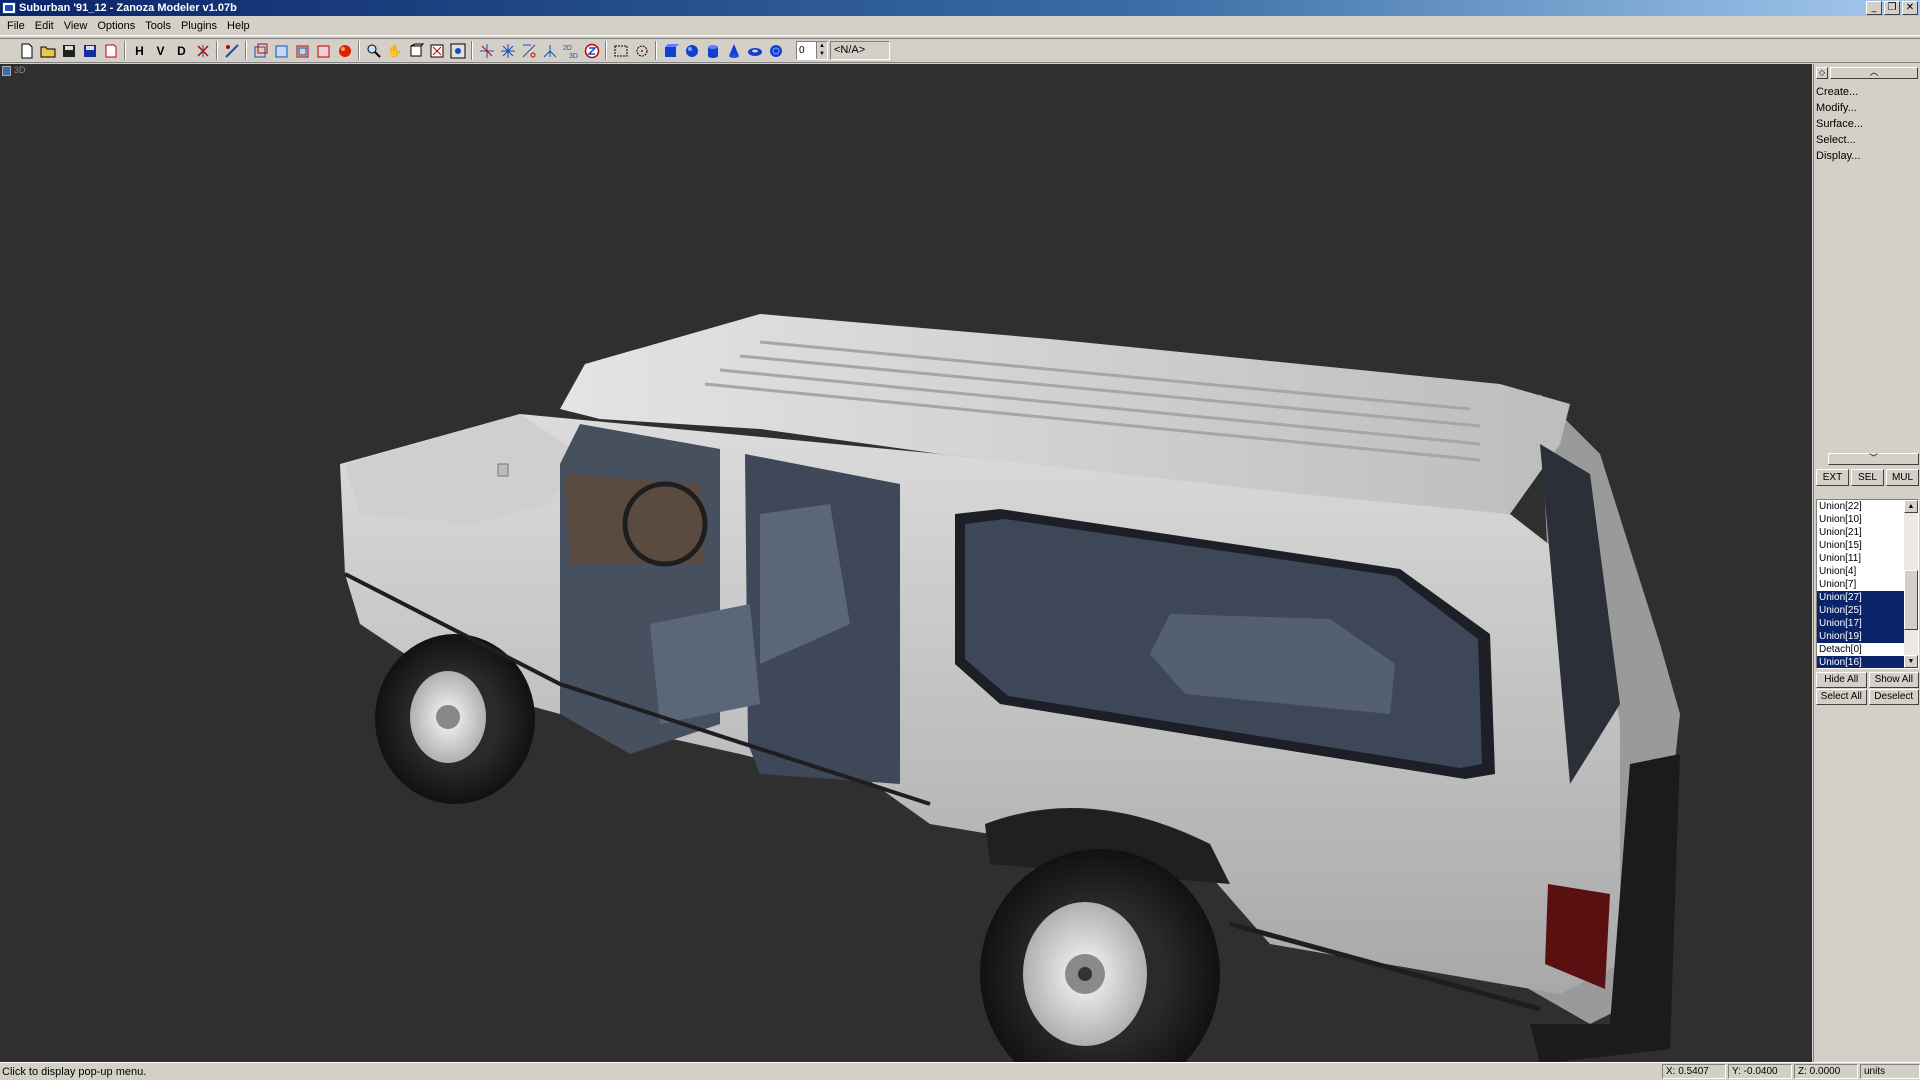 The width and height of the screenshot is (1920, 1080). What do you see at coordinates (116, 26) in the screenshot?
I see `menu-options: Options` at bounding box center [116, 26].